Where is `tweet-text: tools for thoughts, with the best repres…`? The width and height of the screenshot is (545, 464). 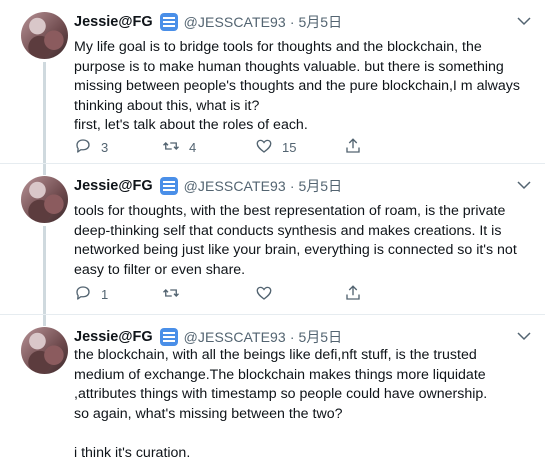 tweet-text: tools for thoughts, with the best repres… is located at coordinates (297, 240).